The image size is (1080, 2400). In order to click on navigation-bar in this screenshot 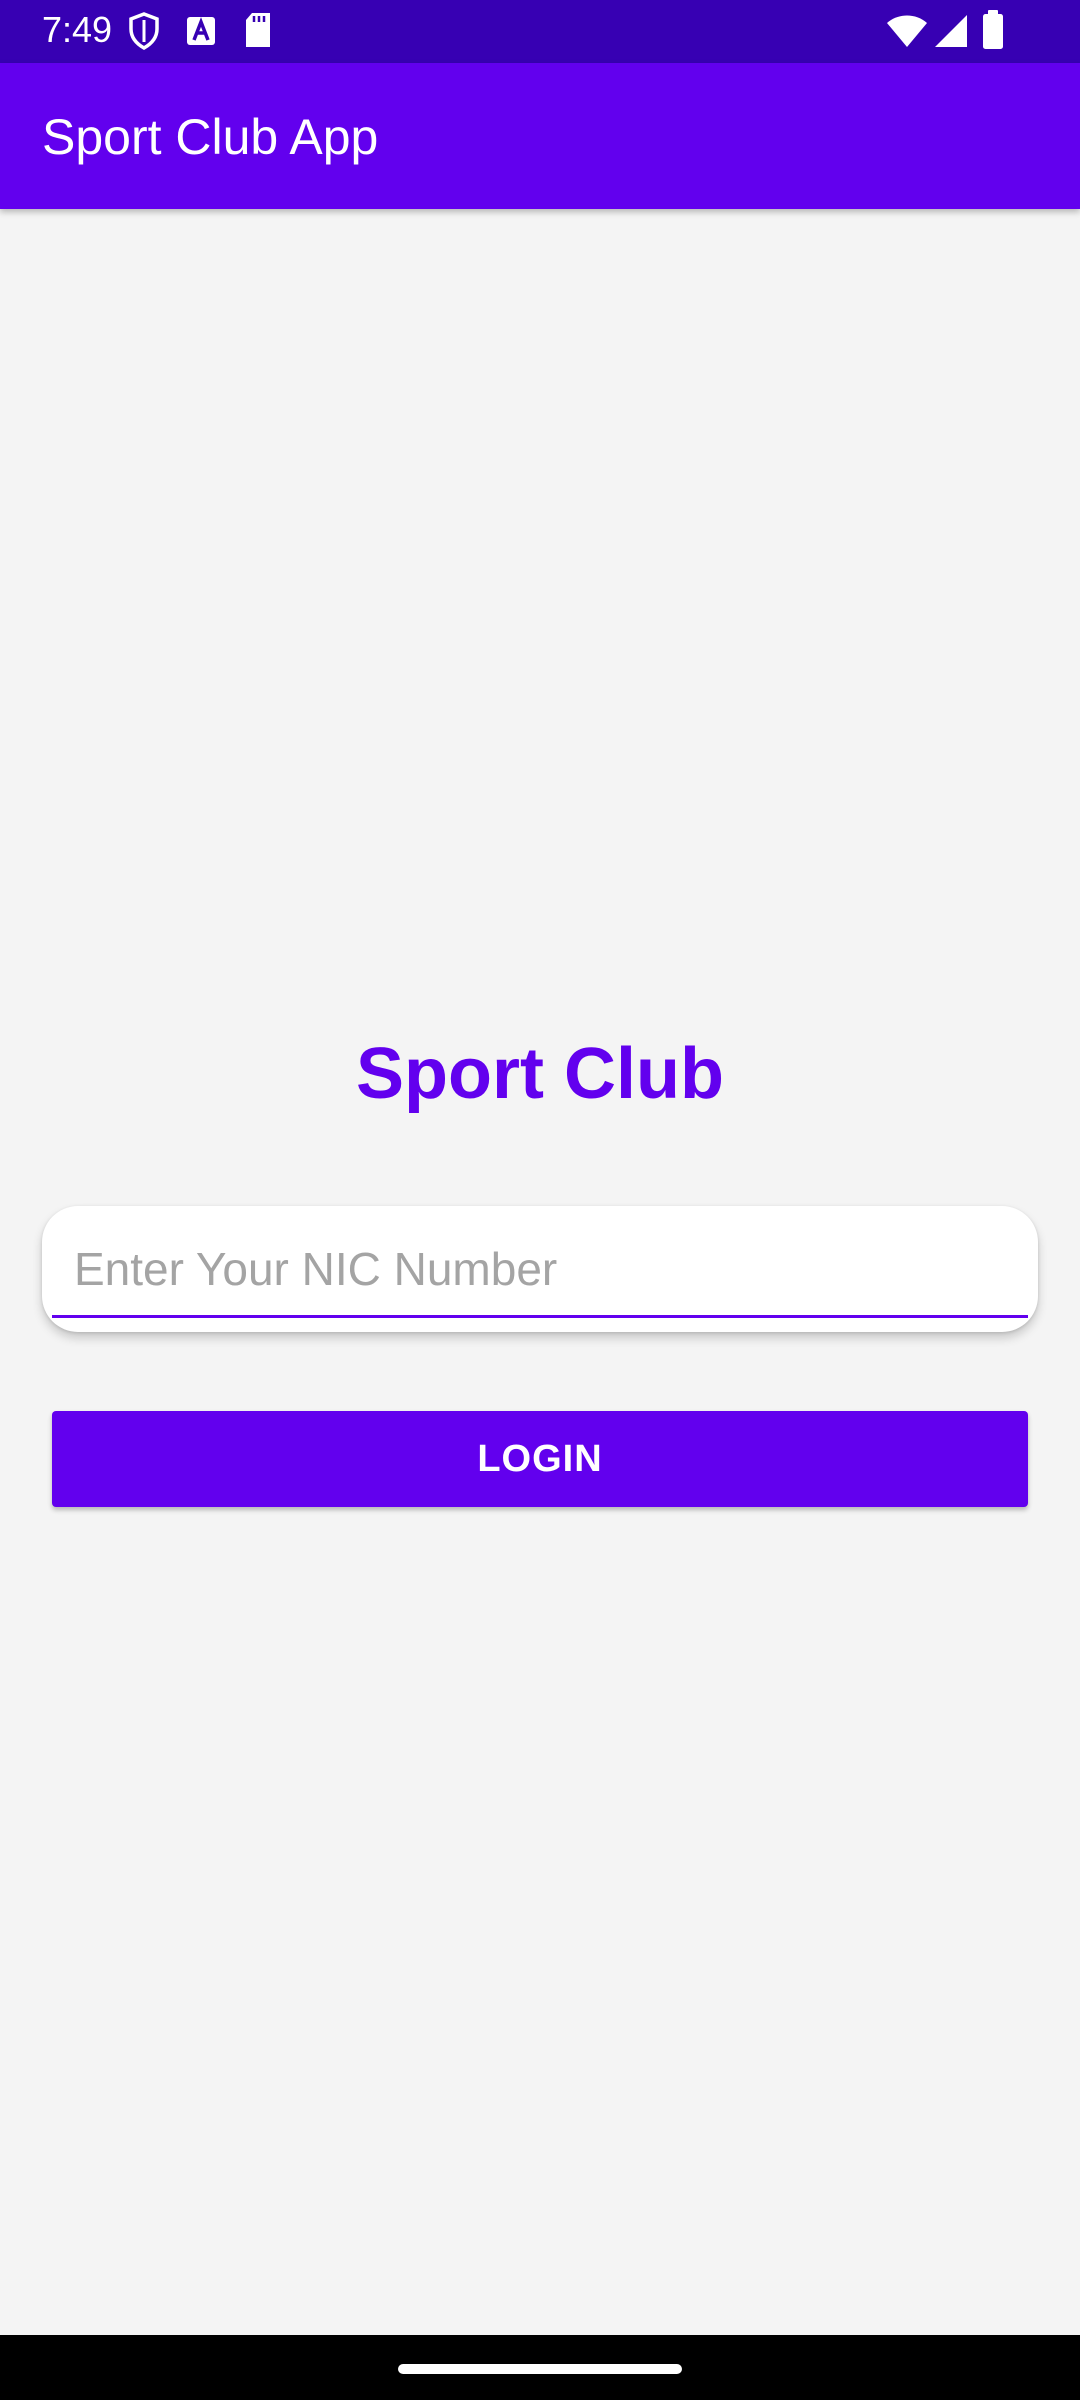, I will do `click(540, 2367)`.